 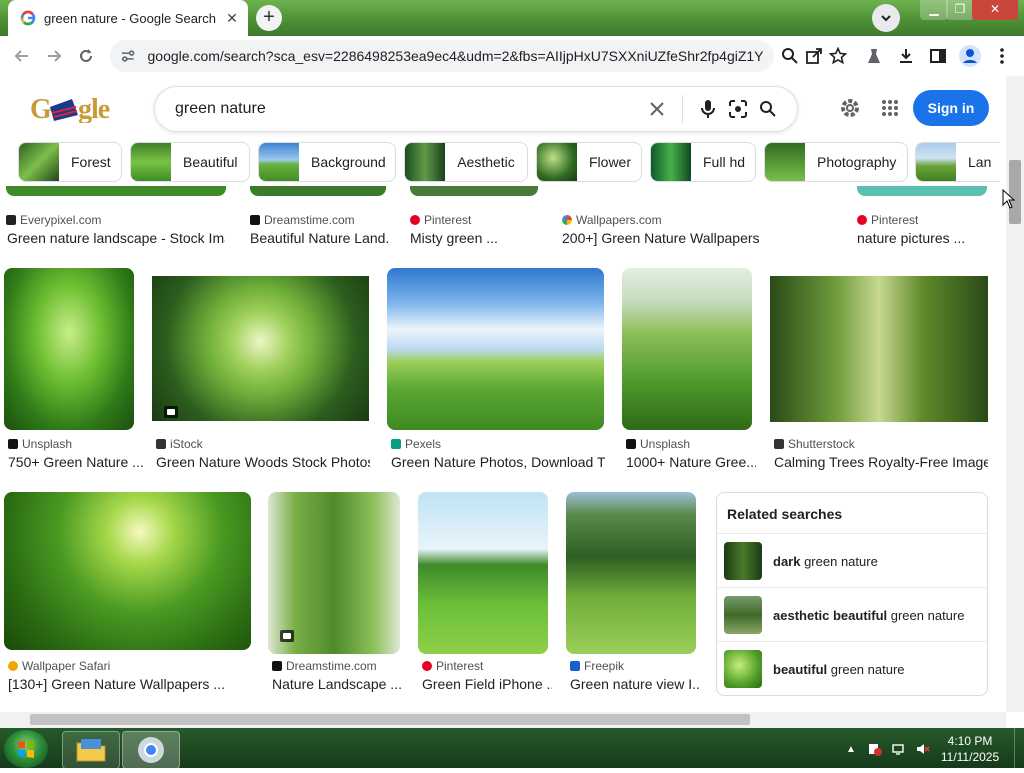 What do you see at coordinates (895, 220) in the screenshot?
I see `source-name: Pinterest` at bounding box center [895, 220].